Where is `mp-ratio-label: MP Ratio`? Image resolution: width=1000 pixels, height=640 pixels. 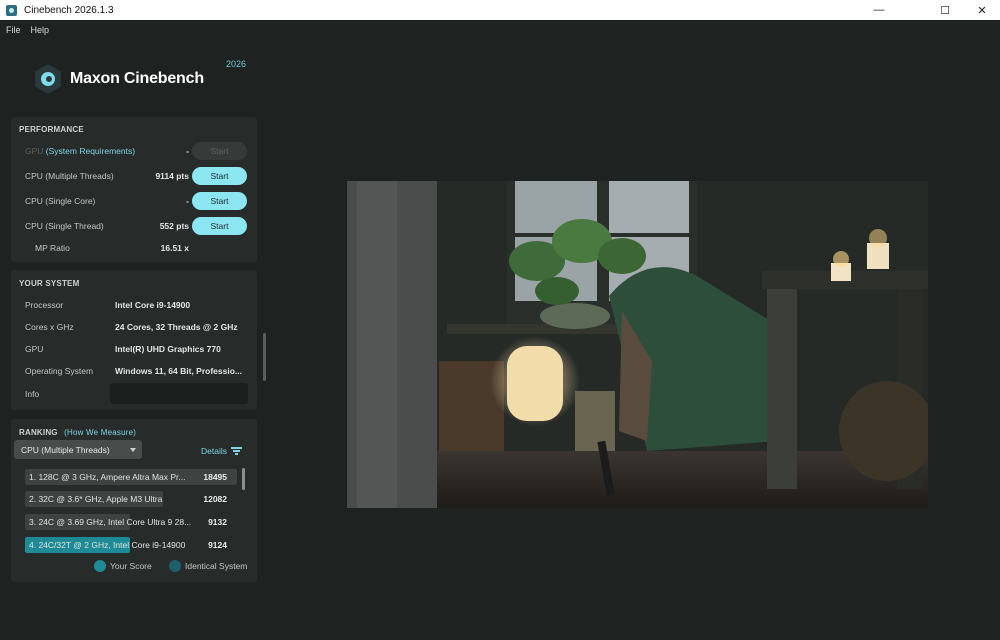
mp-ratio-label: MP Ratio is located at coordinates (52, 248).